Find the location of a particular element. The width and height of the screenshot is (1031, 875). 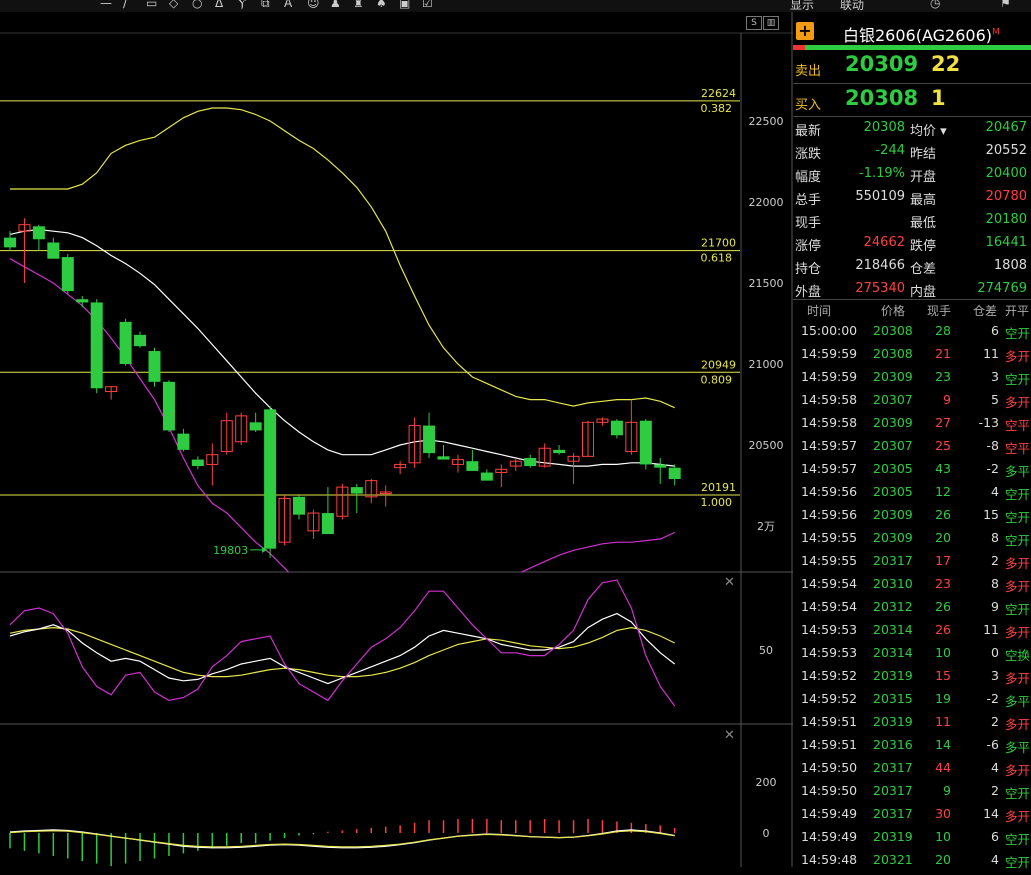

tick-volume: 19 is located at coordinates (943, 698).